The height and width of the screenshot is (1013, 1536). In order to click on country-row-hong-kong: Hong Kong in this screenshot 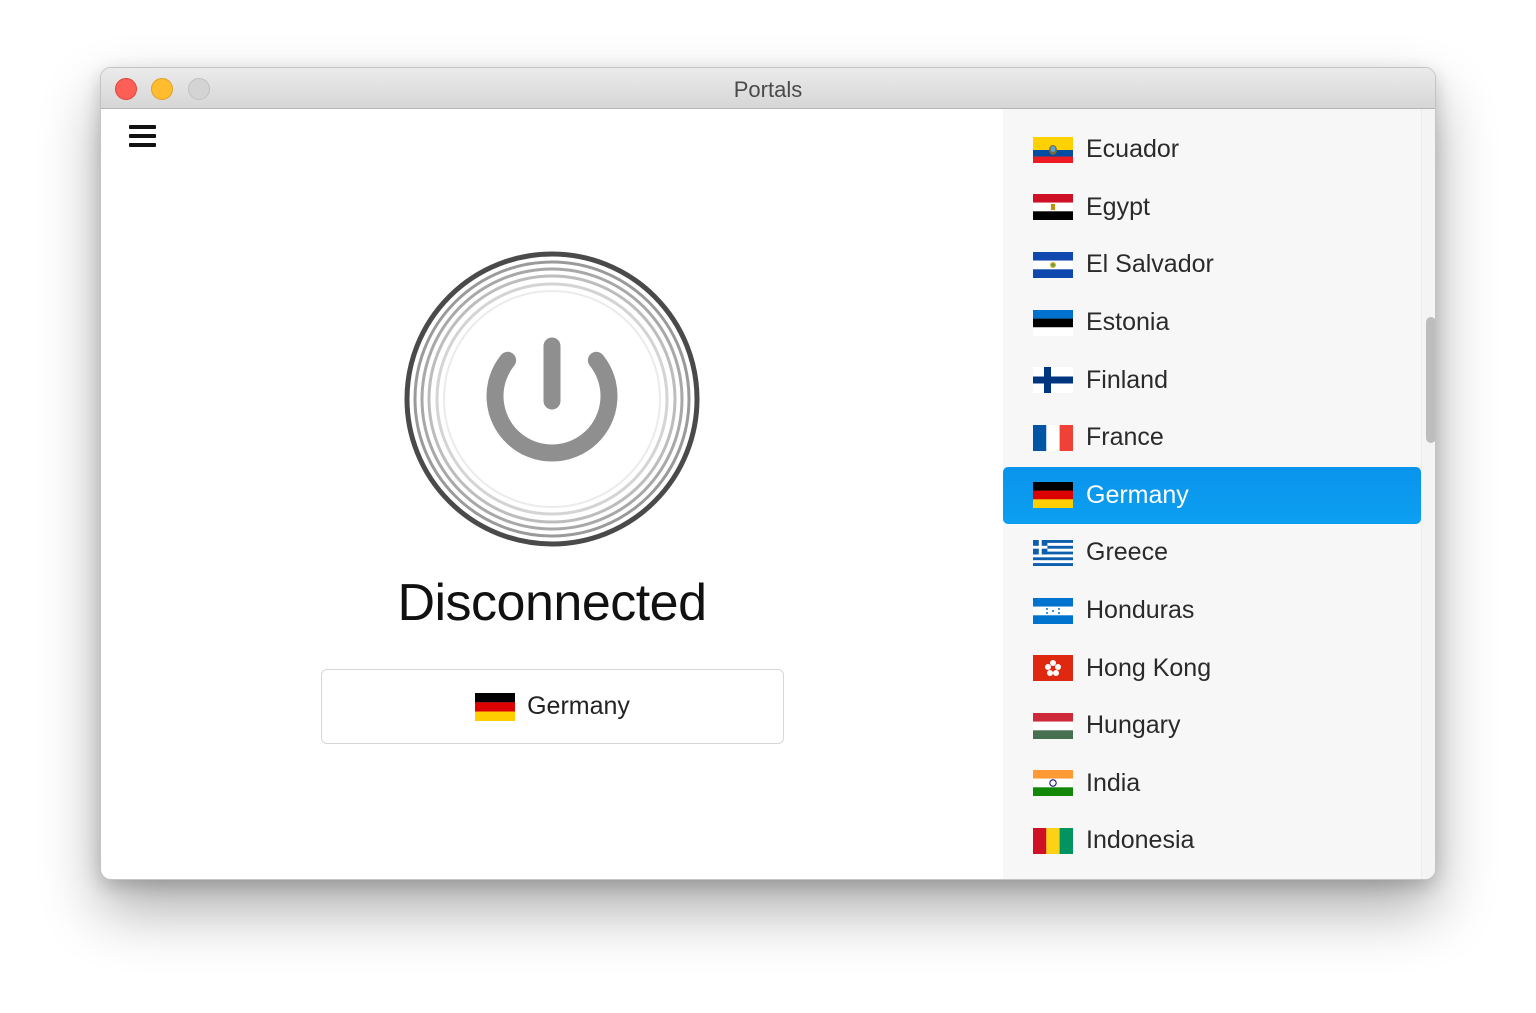, I will do `click(1212, 668)`.